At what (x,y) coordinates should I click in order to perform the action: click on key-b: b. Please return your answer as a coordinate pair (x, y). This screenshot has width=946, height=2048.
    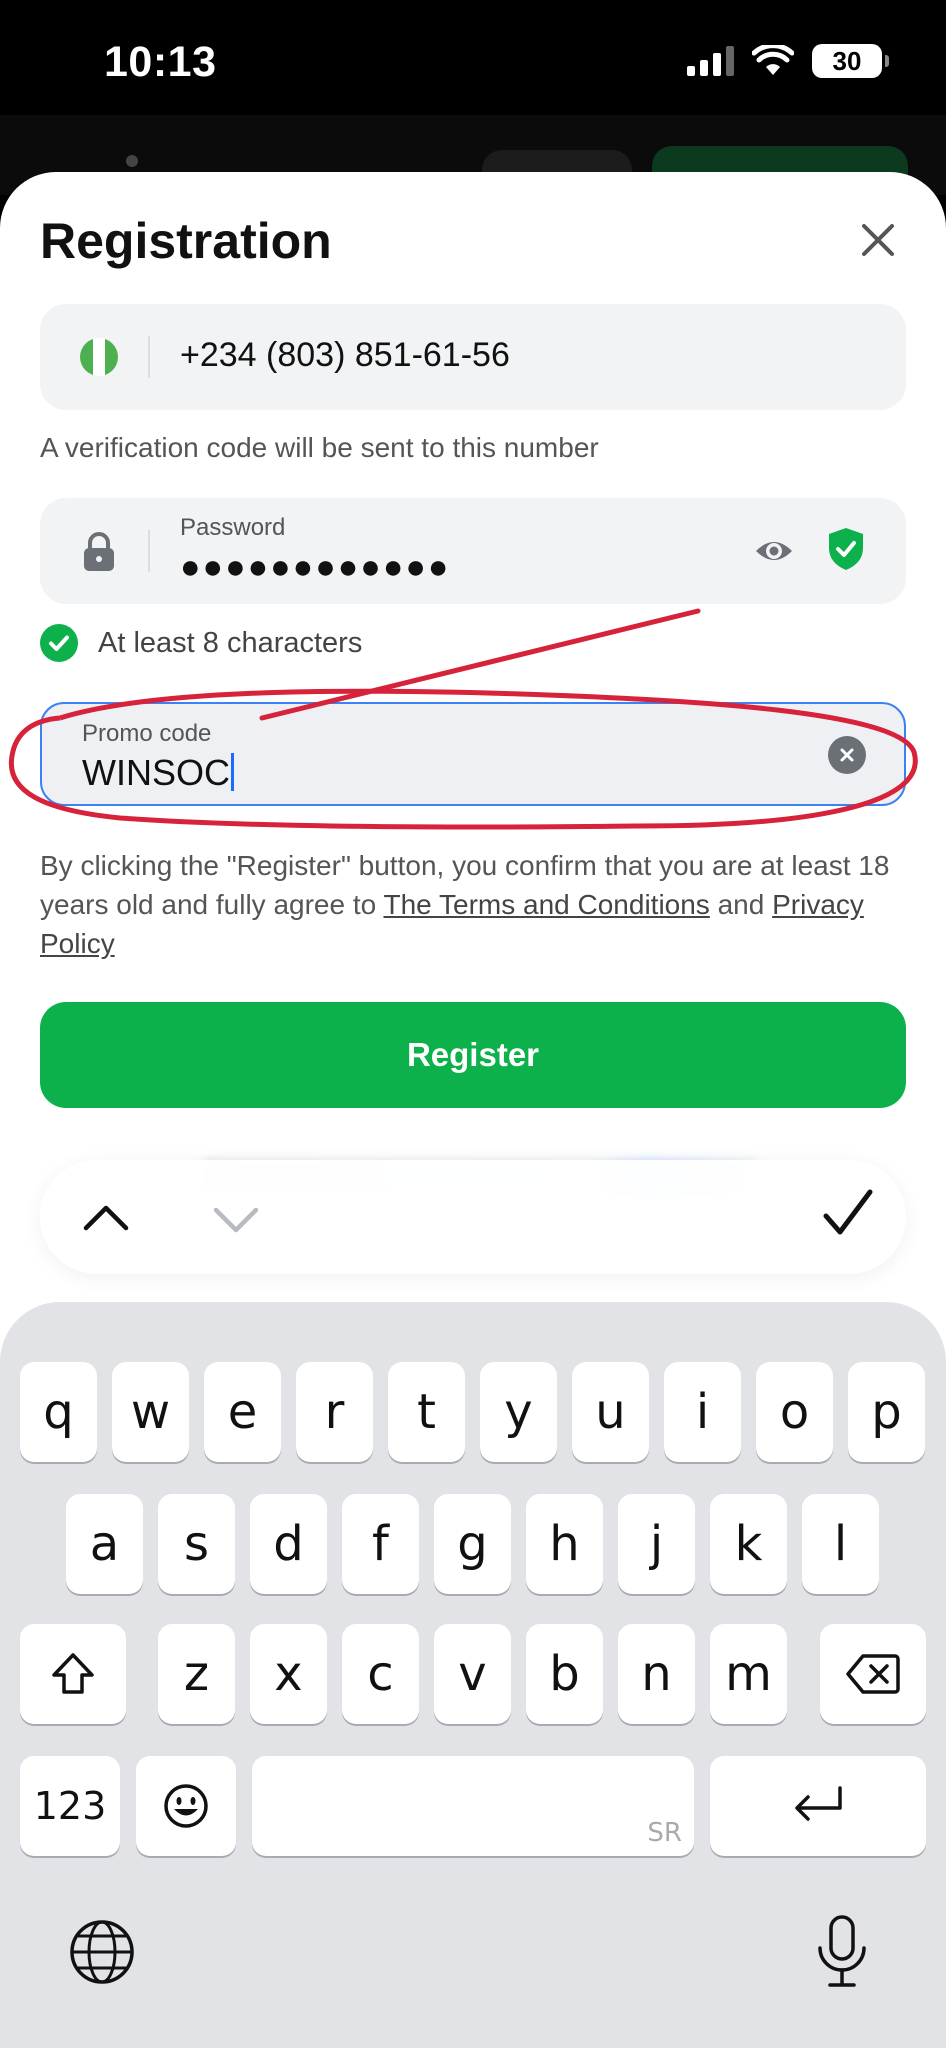
    Looking at the image, I should click on (564, 1674).